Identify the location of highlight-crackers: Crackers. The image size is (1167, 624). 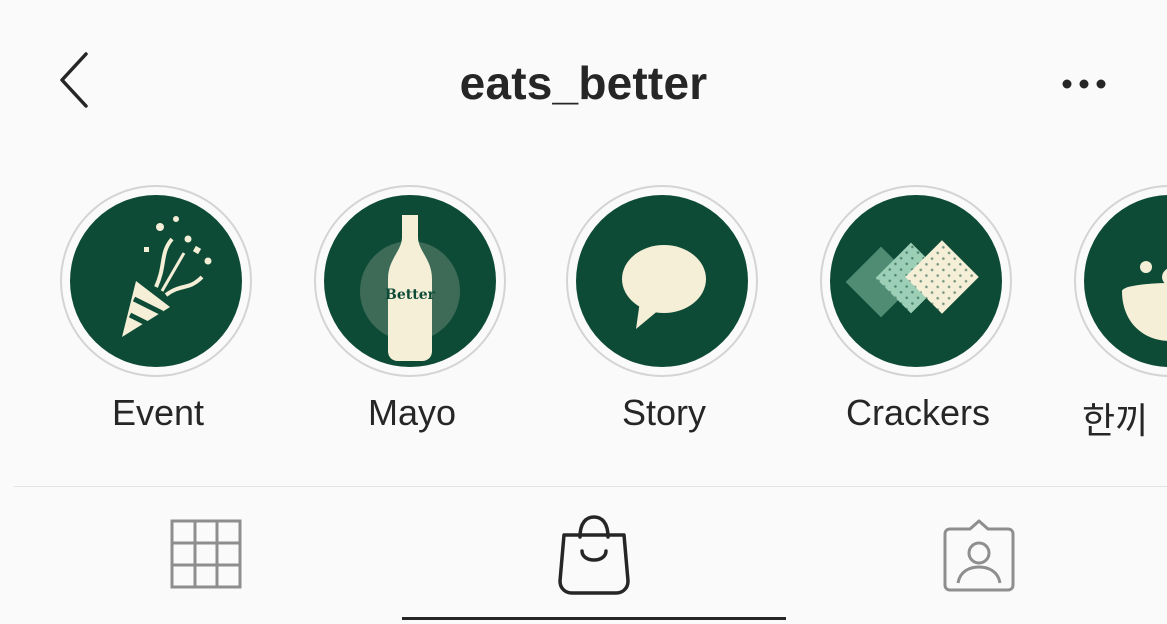
(918, 320).